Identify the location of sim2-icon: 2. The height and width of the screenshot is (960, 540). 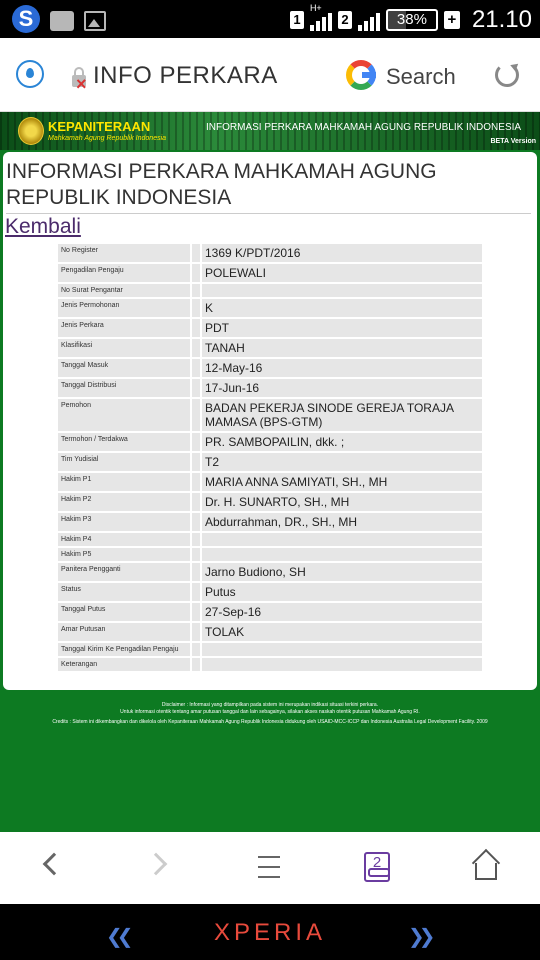
(344, 20).